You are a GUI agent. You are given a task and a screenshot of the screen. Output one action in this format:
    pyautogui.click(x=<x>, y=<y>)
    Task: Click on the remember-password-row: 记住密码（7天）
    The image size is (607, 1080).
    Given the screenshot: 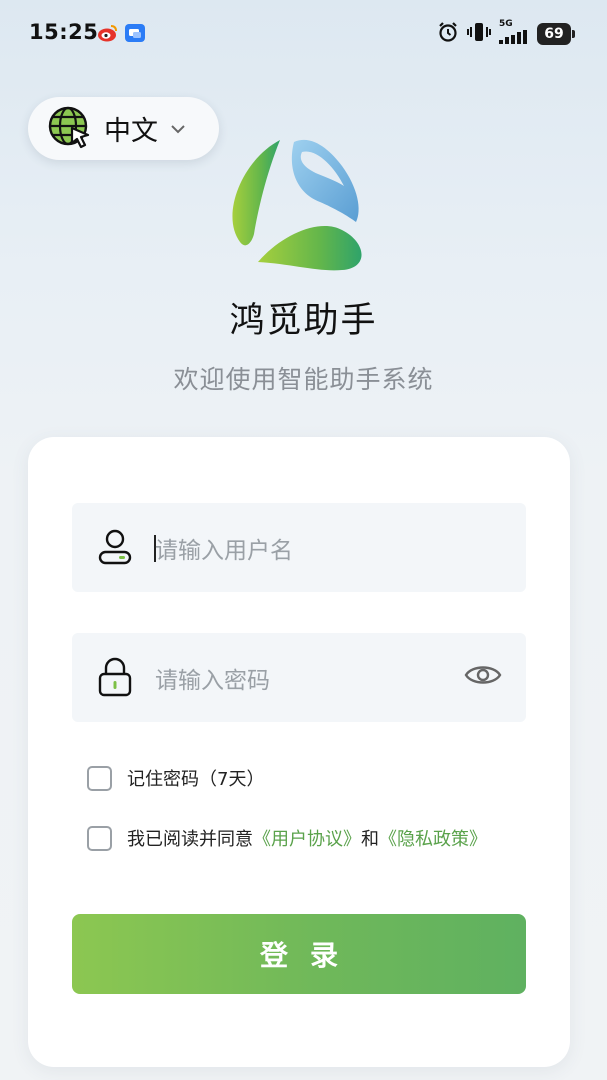 What is the action you would take?
    pyautogui.click(x=175, y=778)
    